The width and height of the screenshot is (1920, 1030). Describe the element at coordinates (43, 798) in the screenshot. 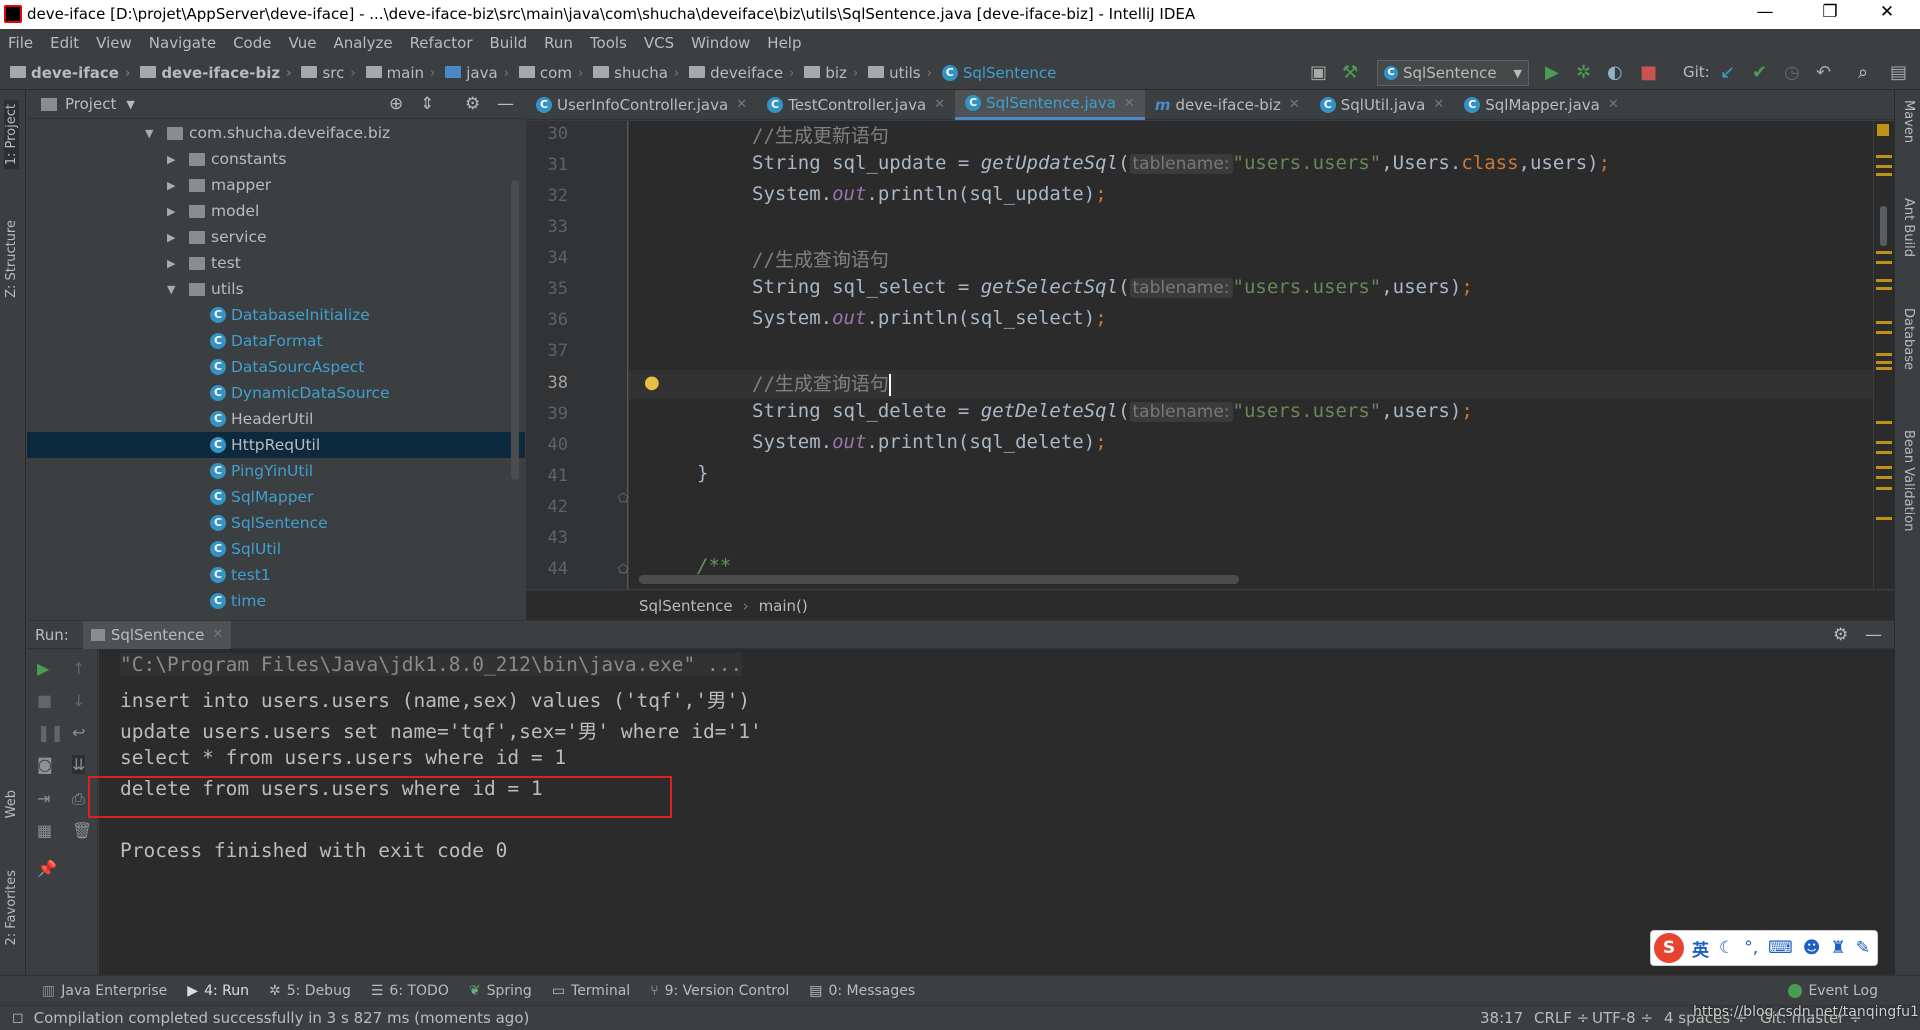

I see `exit-icon: ⇥` at that location.